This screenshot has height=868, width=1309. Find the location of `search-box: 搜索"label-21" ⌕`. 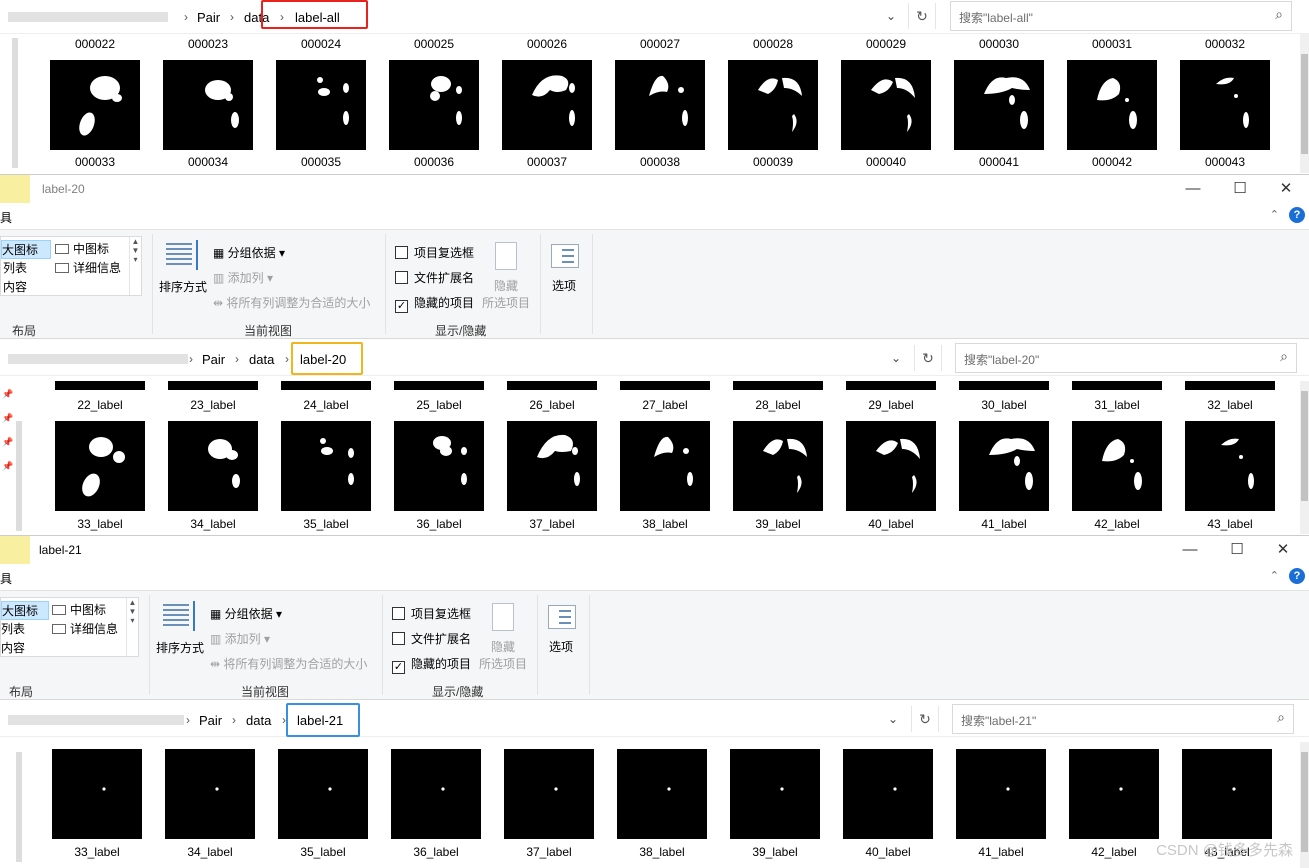

search-box: 搜索"label-21" ⌕ is located at coordinates (1123, 719).